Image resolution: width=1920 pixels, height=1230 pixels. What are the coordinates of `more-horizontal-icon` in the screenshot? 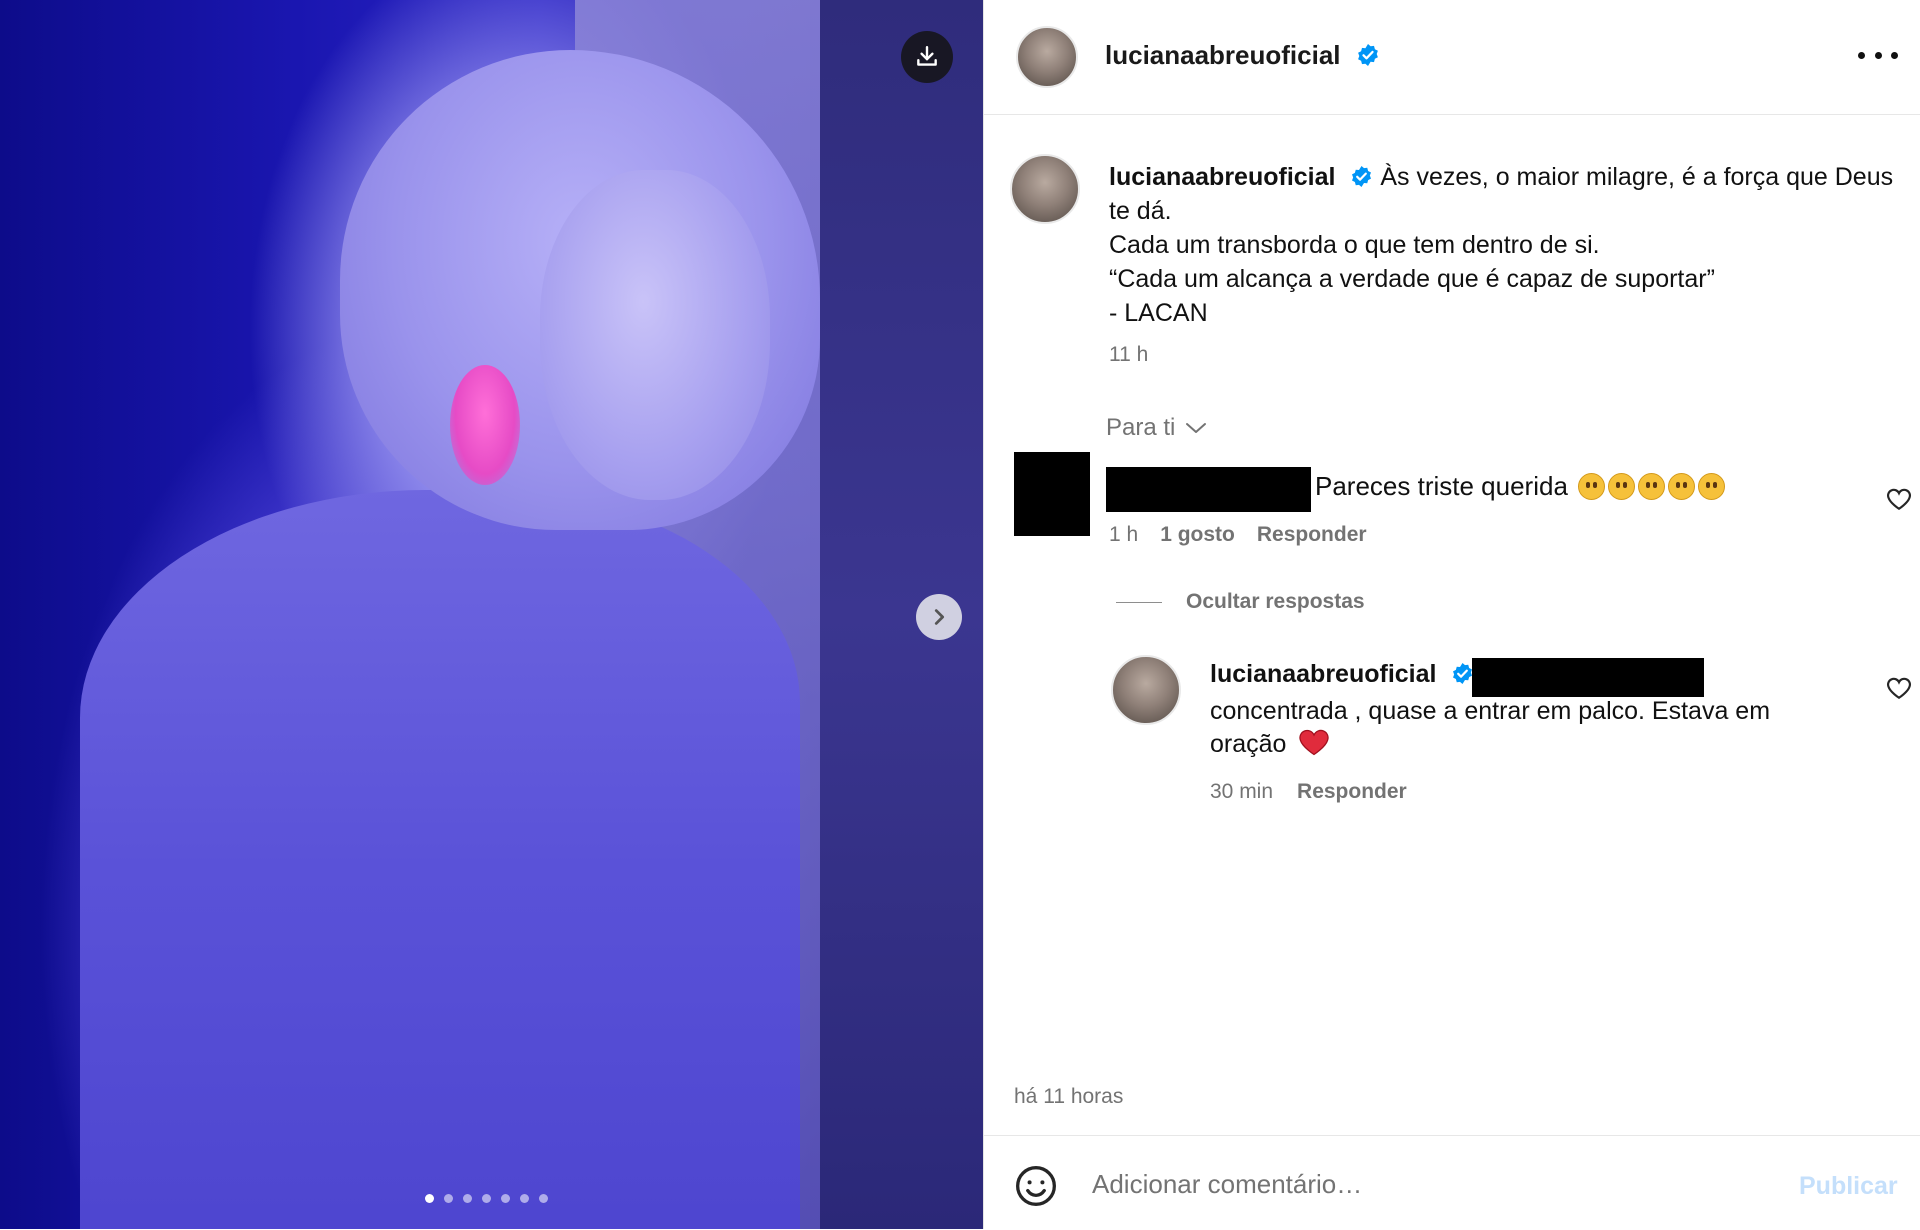 It's located at (1861, 55).